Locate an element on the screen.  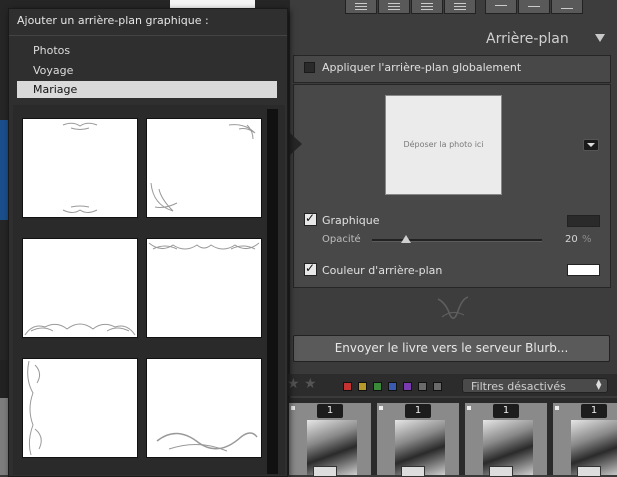
graphique-checkbox: ✓ is located at coordinates (310, 218).